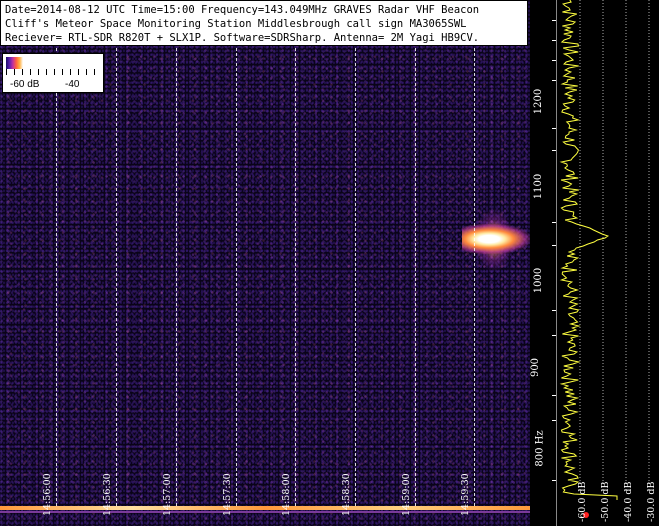 This screenshot has width=659, height=526. What do you see at coordinates (265, 512) in the screenshot?
I see `carrier-band-lower` at bounding box center [265, 512].